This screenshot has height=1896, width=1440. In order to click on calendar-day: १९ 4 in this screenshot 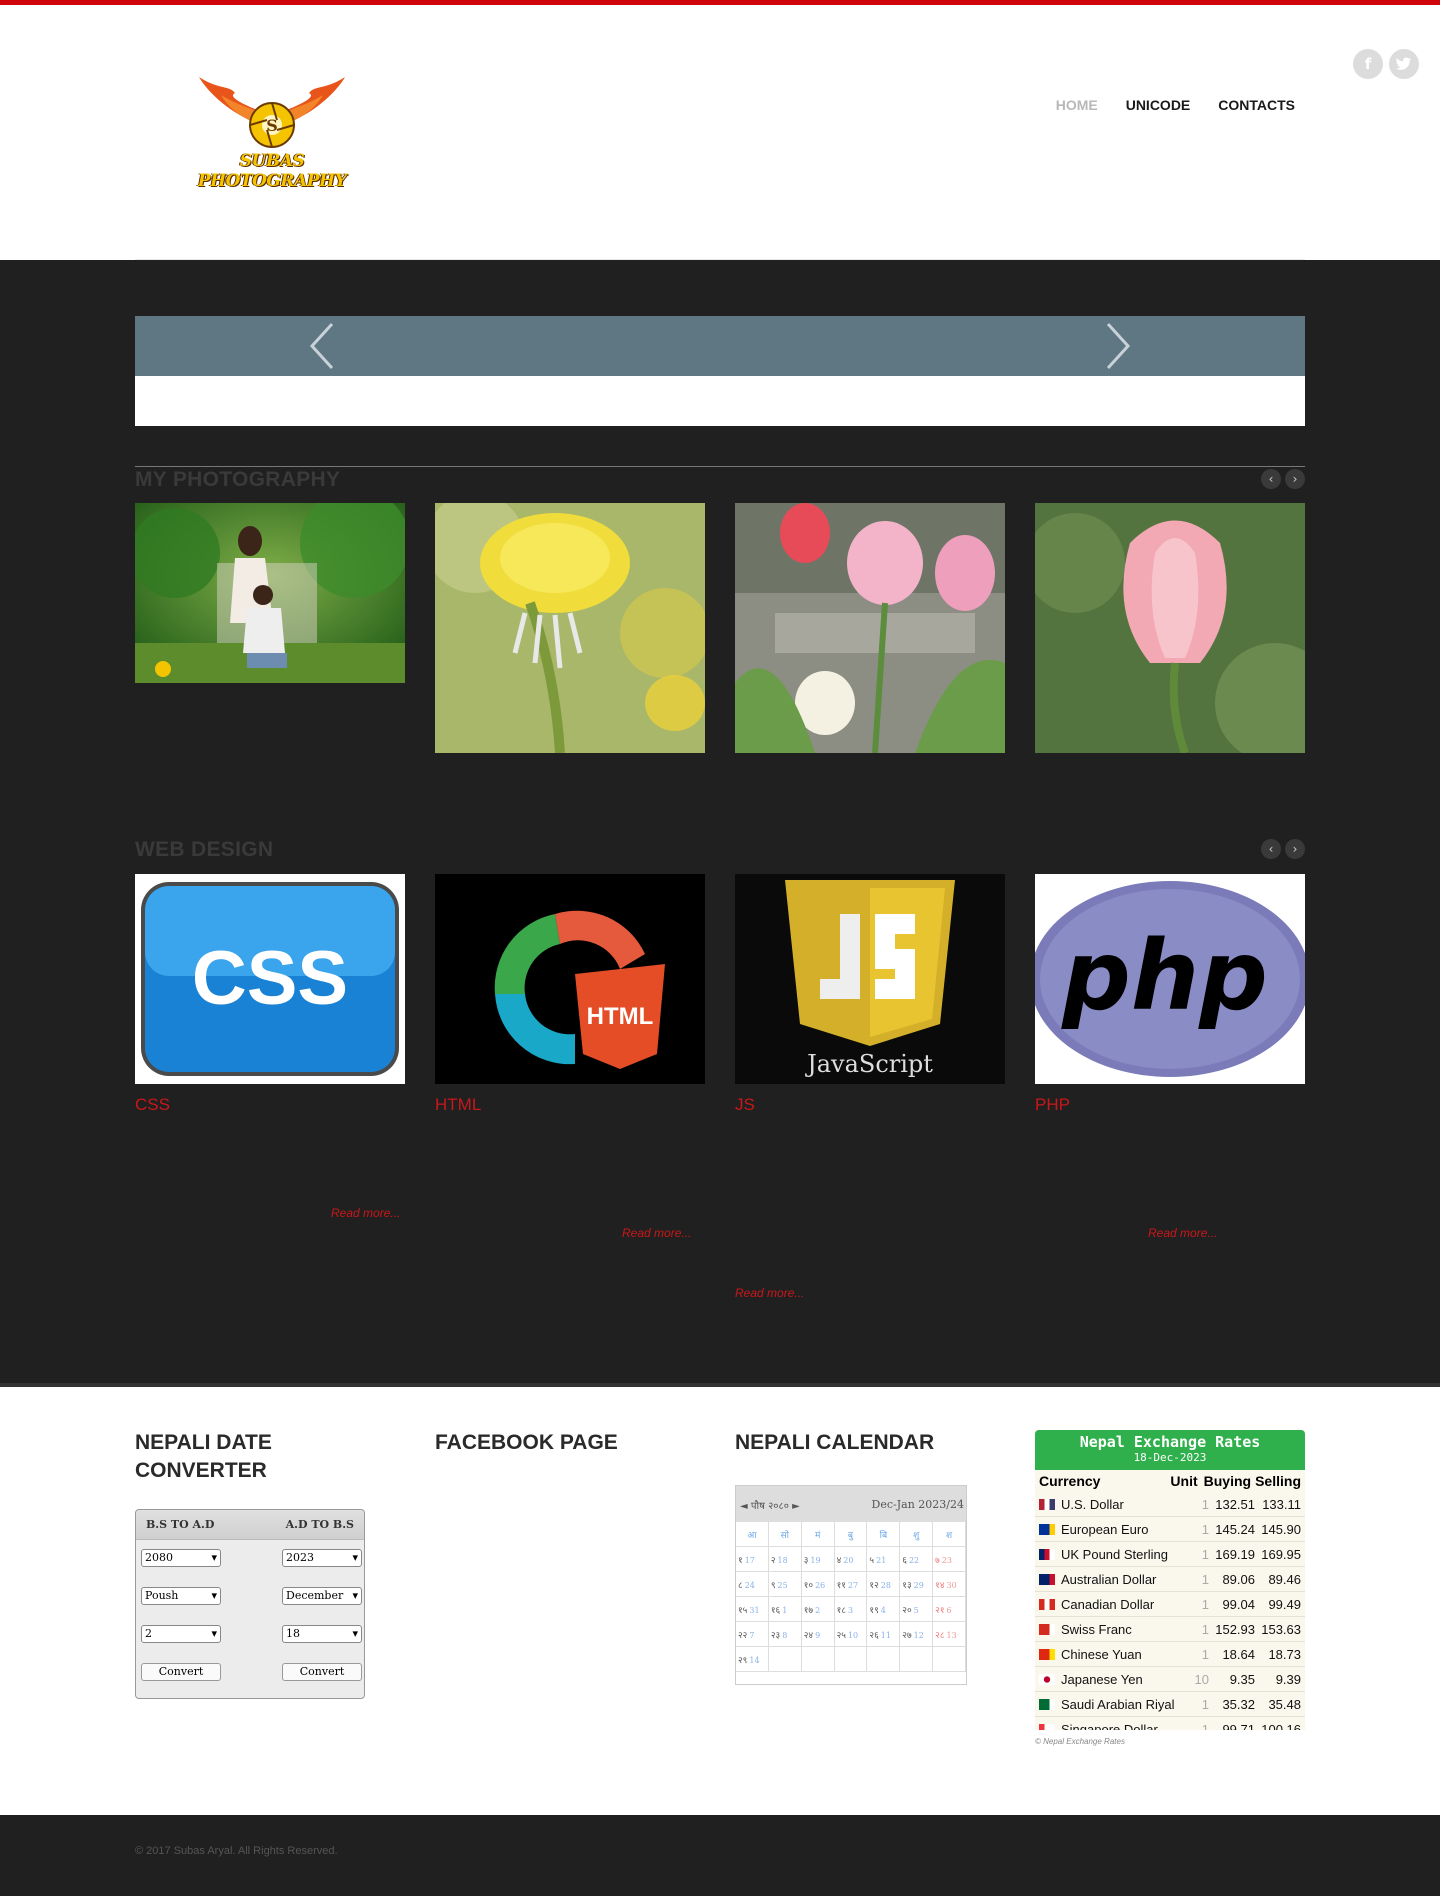, I will do `click(884, 1609)`.